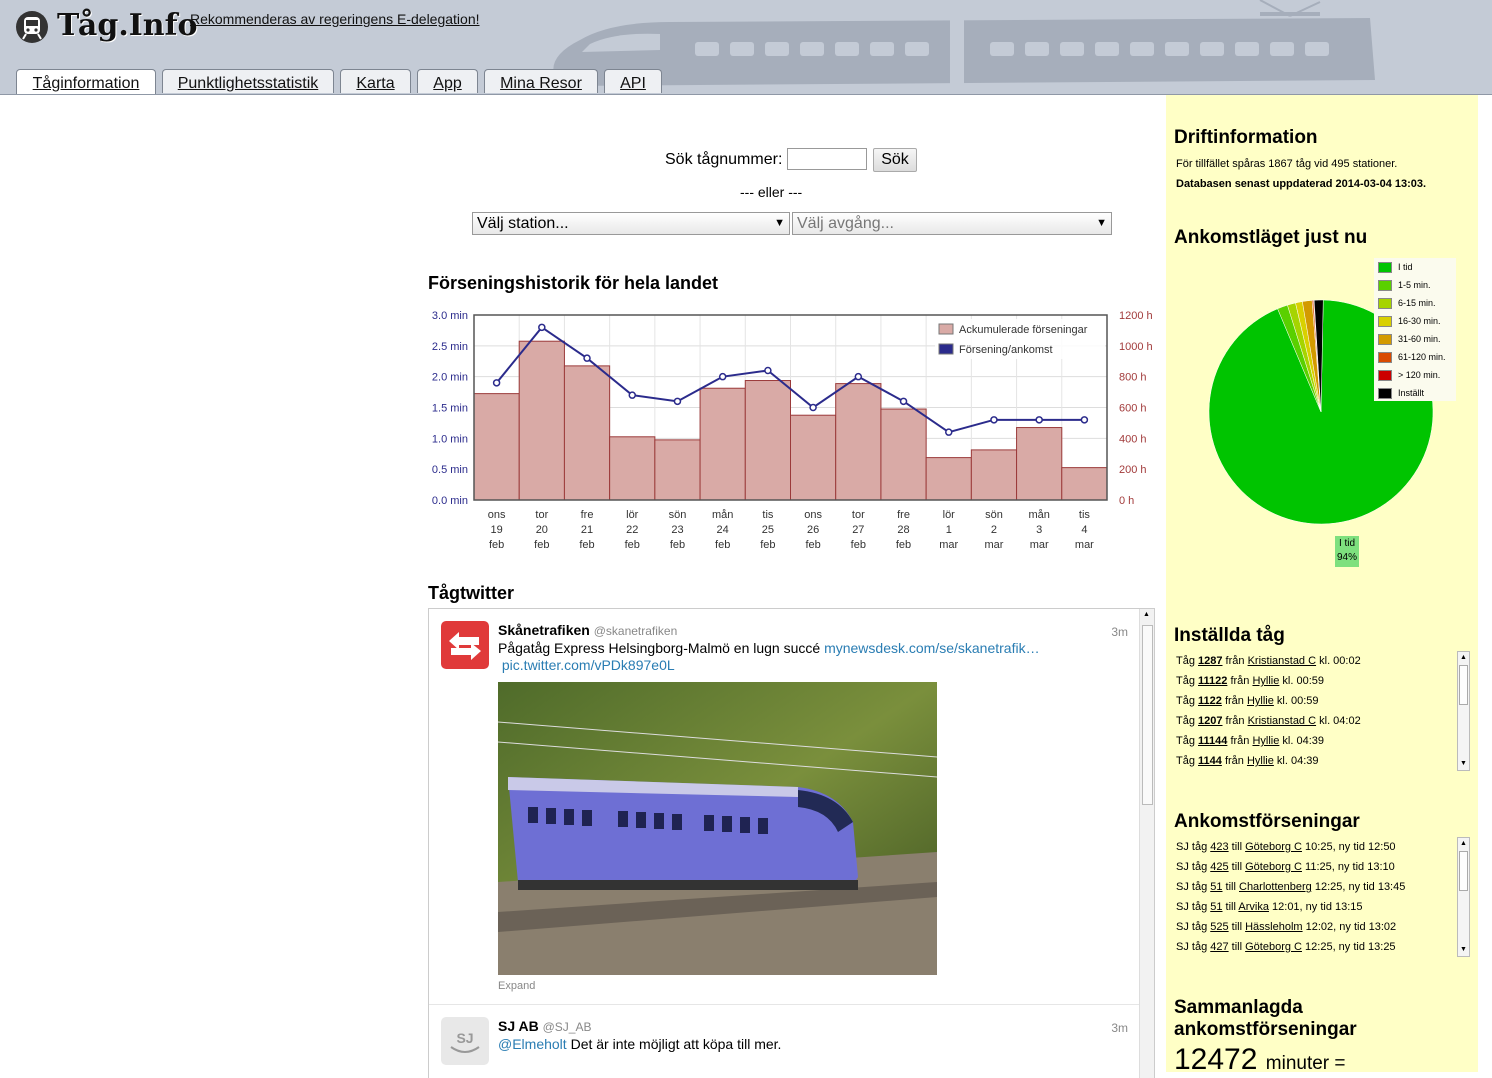 The image size is (1492, 1078). I want to click on chart-title: Förseningshistorik för hela landet, so click(573, 283).